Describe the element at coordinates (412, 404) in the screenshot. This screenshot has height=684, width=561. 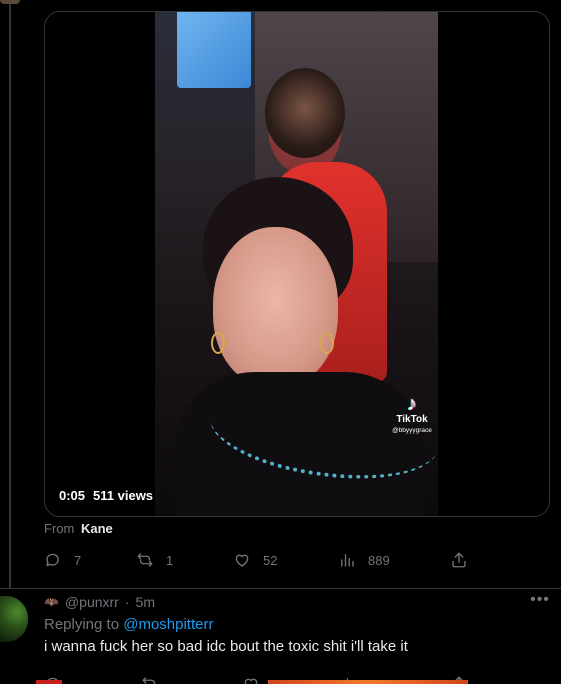
I see `tiktok-logo-icon: ♪` at that location.